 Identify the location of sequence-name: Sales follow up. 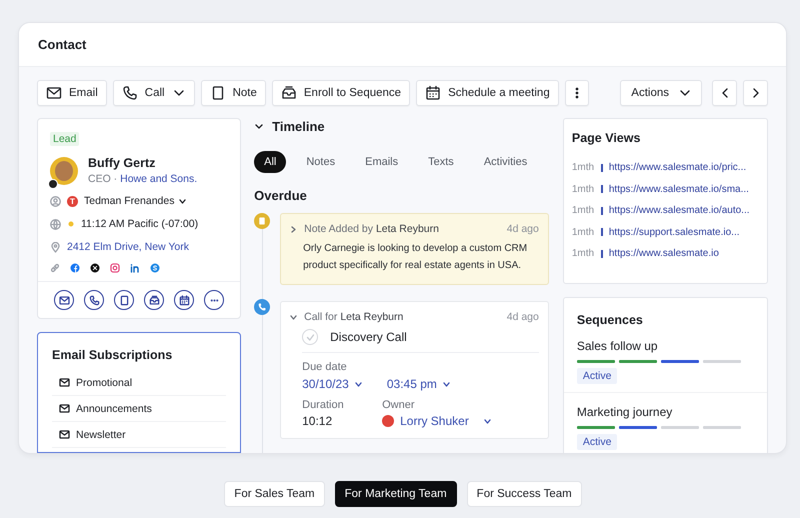
(665, 345).